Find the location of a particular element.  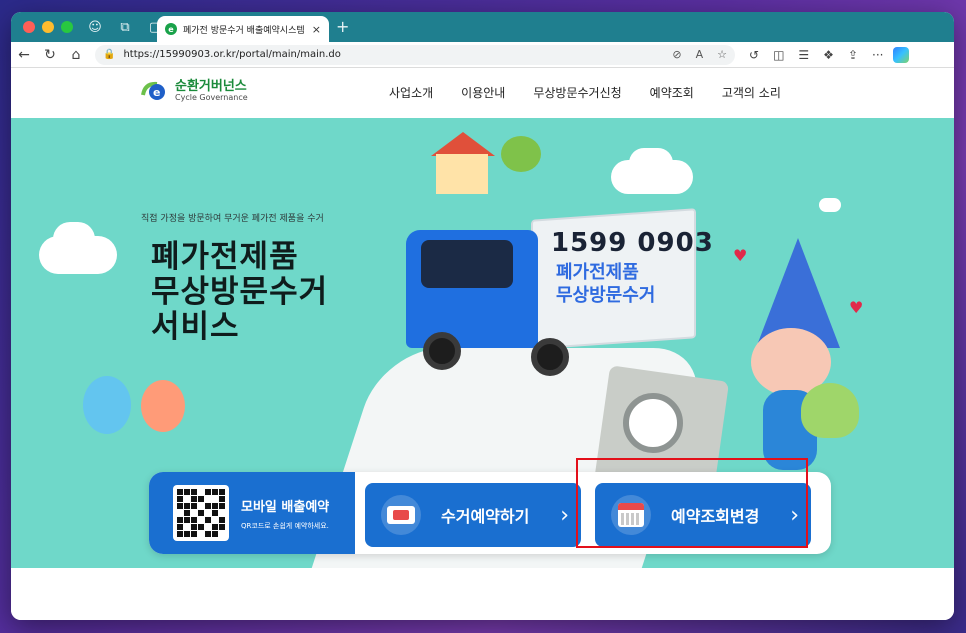

reload-button: ↻ is located at coordinates (50, 55).